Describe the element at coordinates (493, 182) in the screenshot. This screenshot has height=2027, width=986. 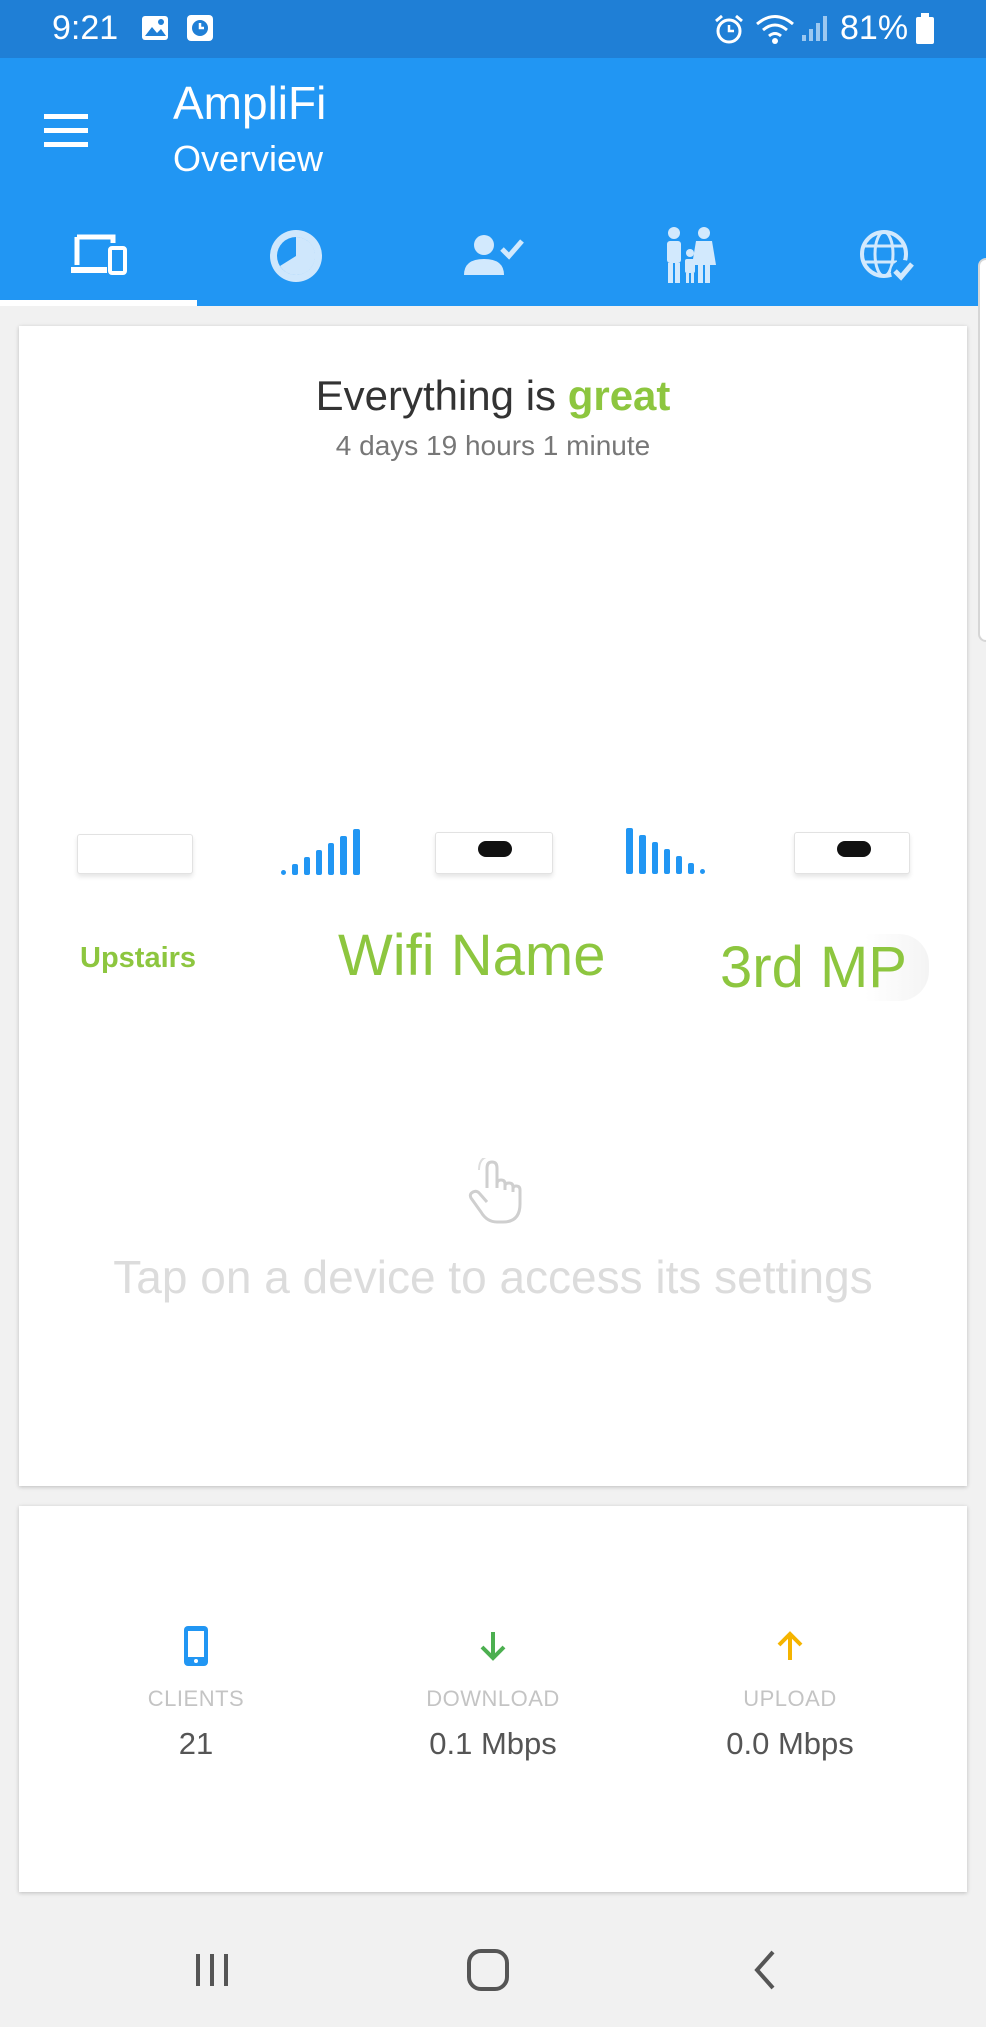
I see `app-bar: AmpliFi Overview` at that location.